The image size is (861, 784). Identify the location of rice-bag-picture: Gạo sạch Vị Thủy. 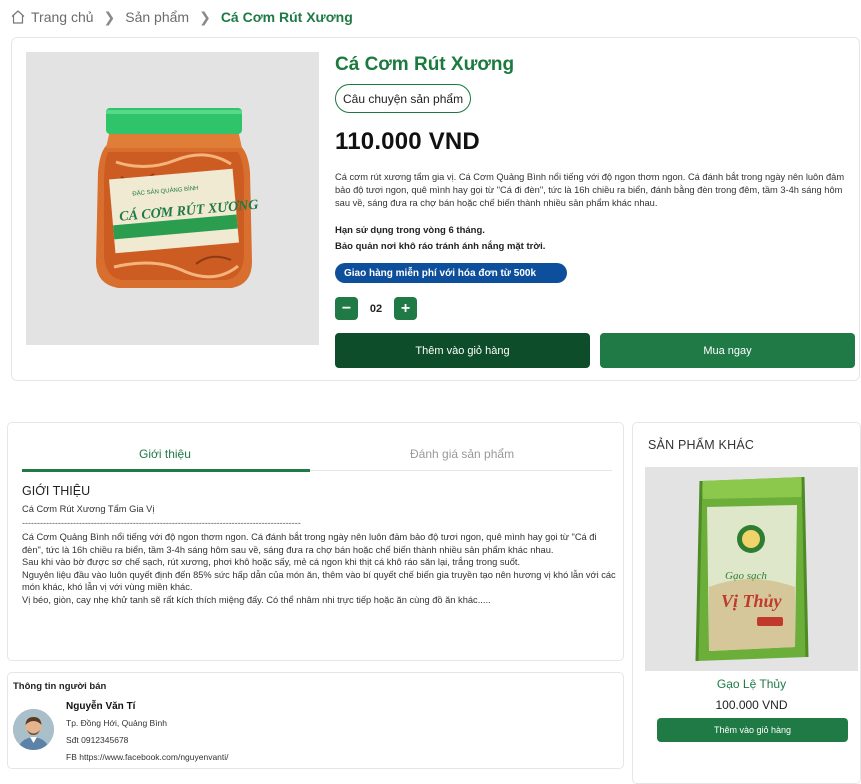
(751, 569).